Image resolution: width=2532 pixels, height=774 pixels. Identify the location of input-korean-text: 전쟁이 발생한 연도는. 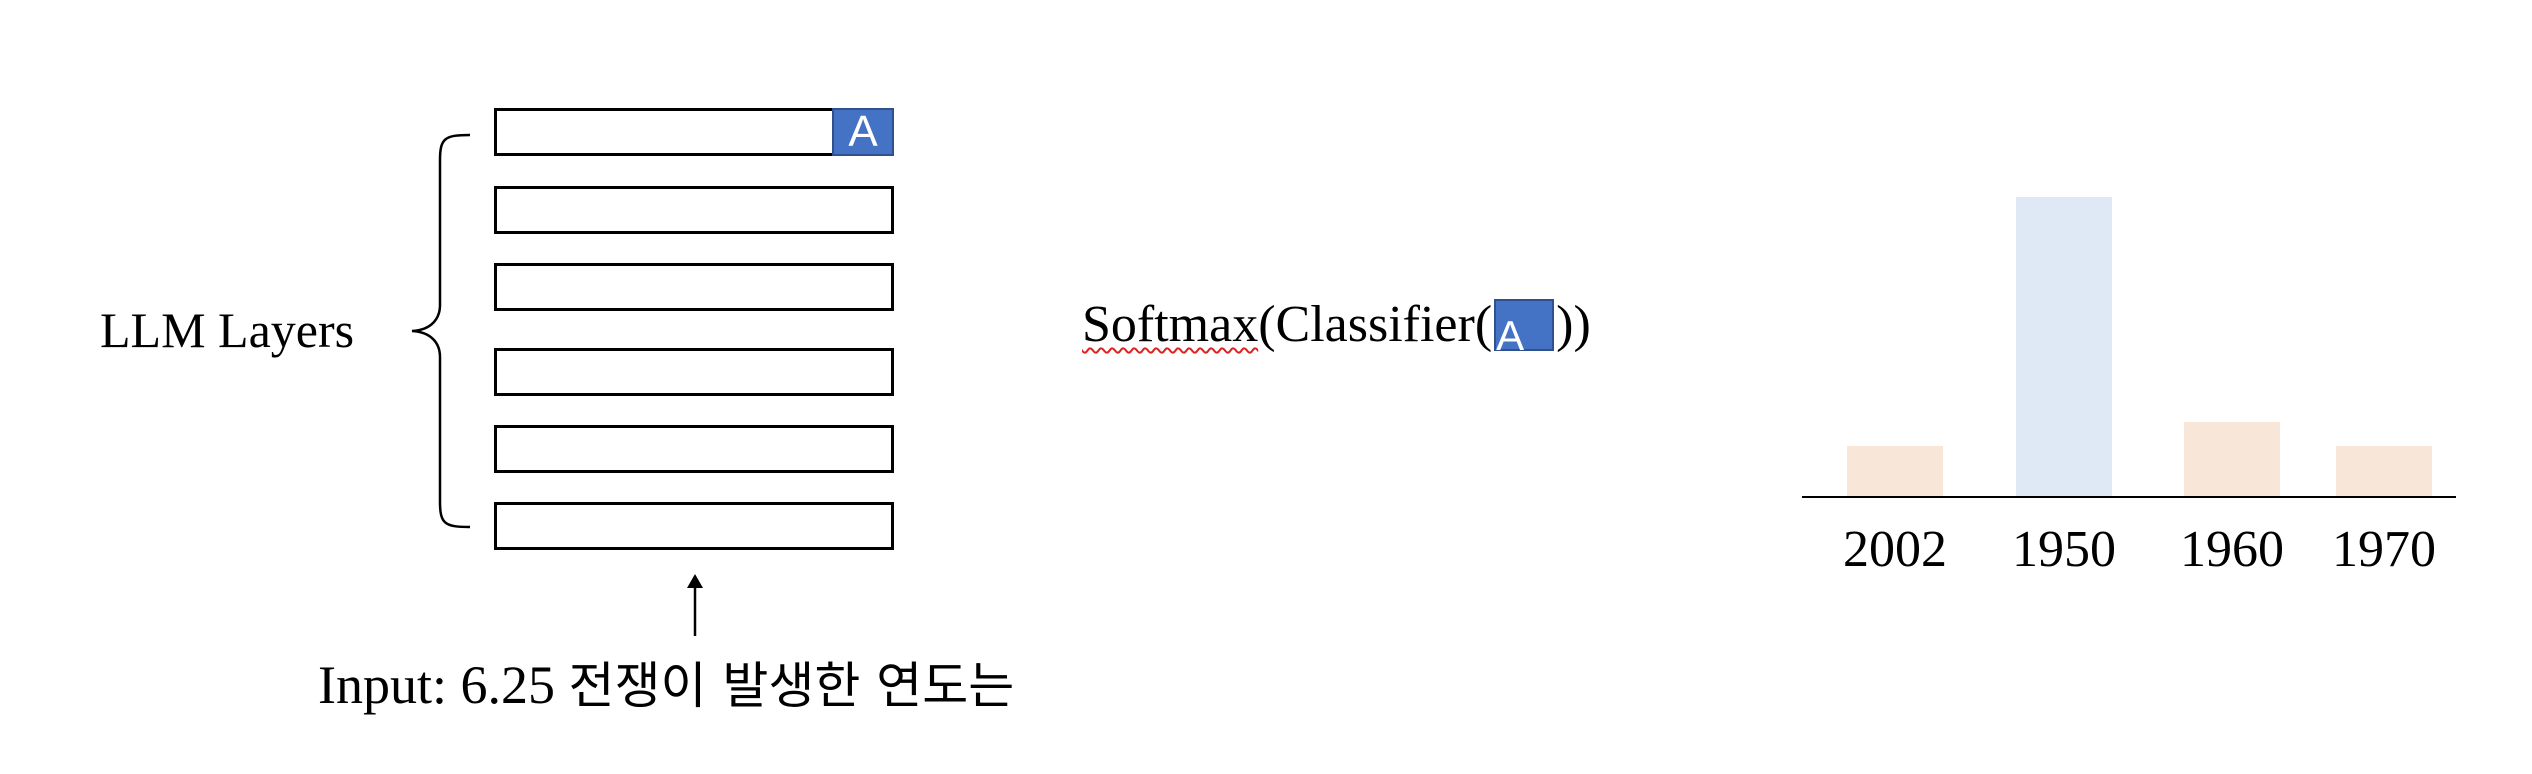
(791, 686).